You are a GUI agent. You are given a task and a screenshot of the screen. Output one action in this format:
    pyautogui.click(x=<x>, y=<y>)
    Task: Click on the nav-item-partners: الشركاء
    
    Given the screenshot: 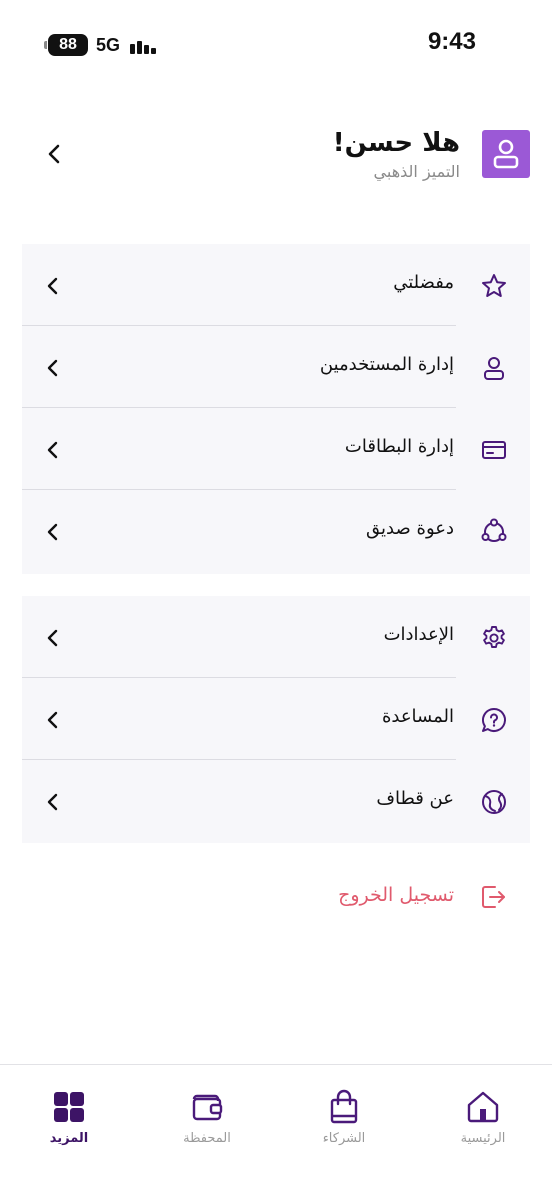 What is the action you would take?
    pyautogui.click(x=344, y=1119)
    